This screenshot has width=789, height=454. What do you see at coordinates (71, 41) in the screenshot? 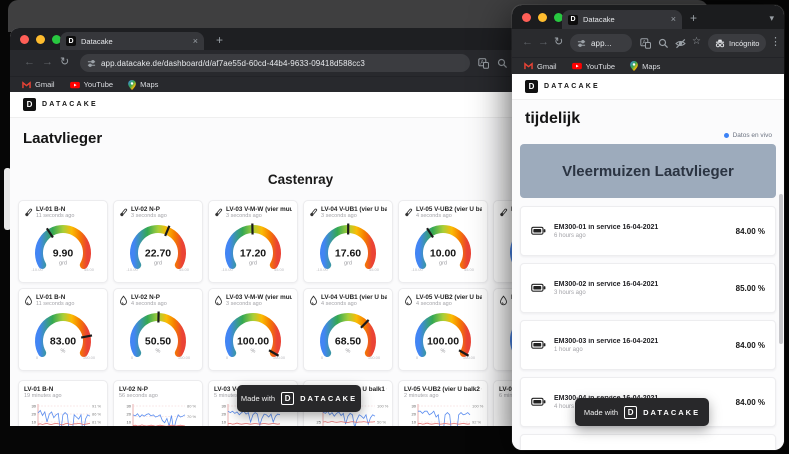
I see `datacake-favicon: D` at bounding box center [71, 41].